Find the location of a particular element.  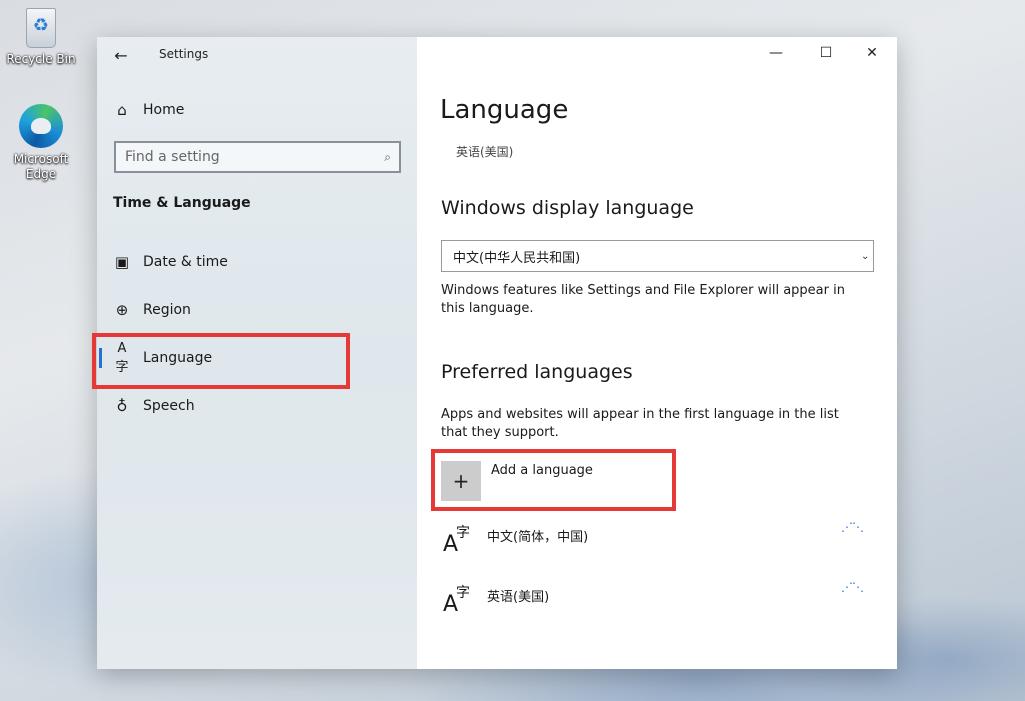

maximize-icon: ☐ is located at coordinates (826, 53).